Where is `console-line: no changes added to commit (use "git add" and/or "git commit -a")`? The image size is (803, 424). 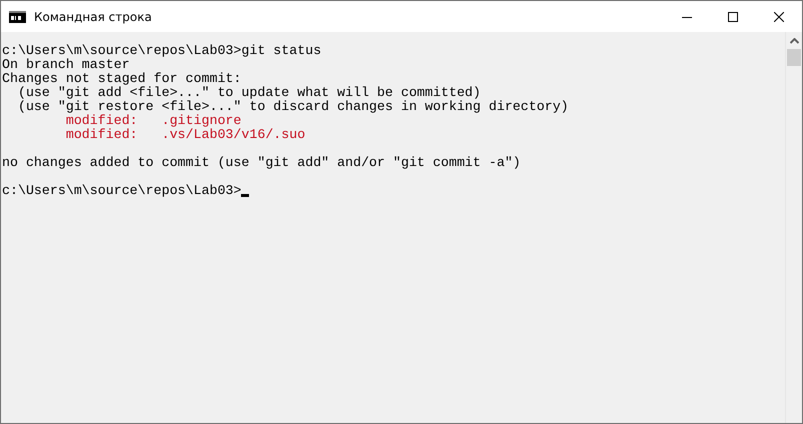
console-line: no changes added to commit (use "git add" and/or "git commit -a") is located at coordinates (261, 163).